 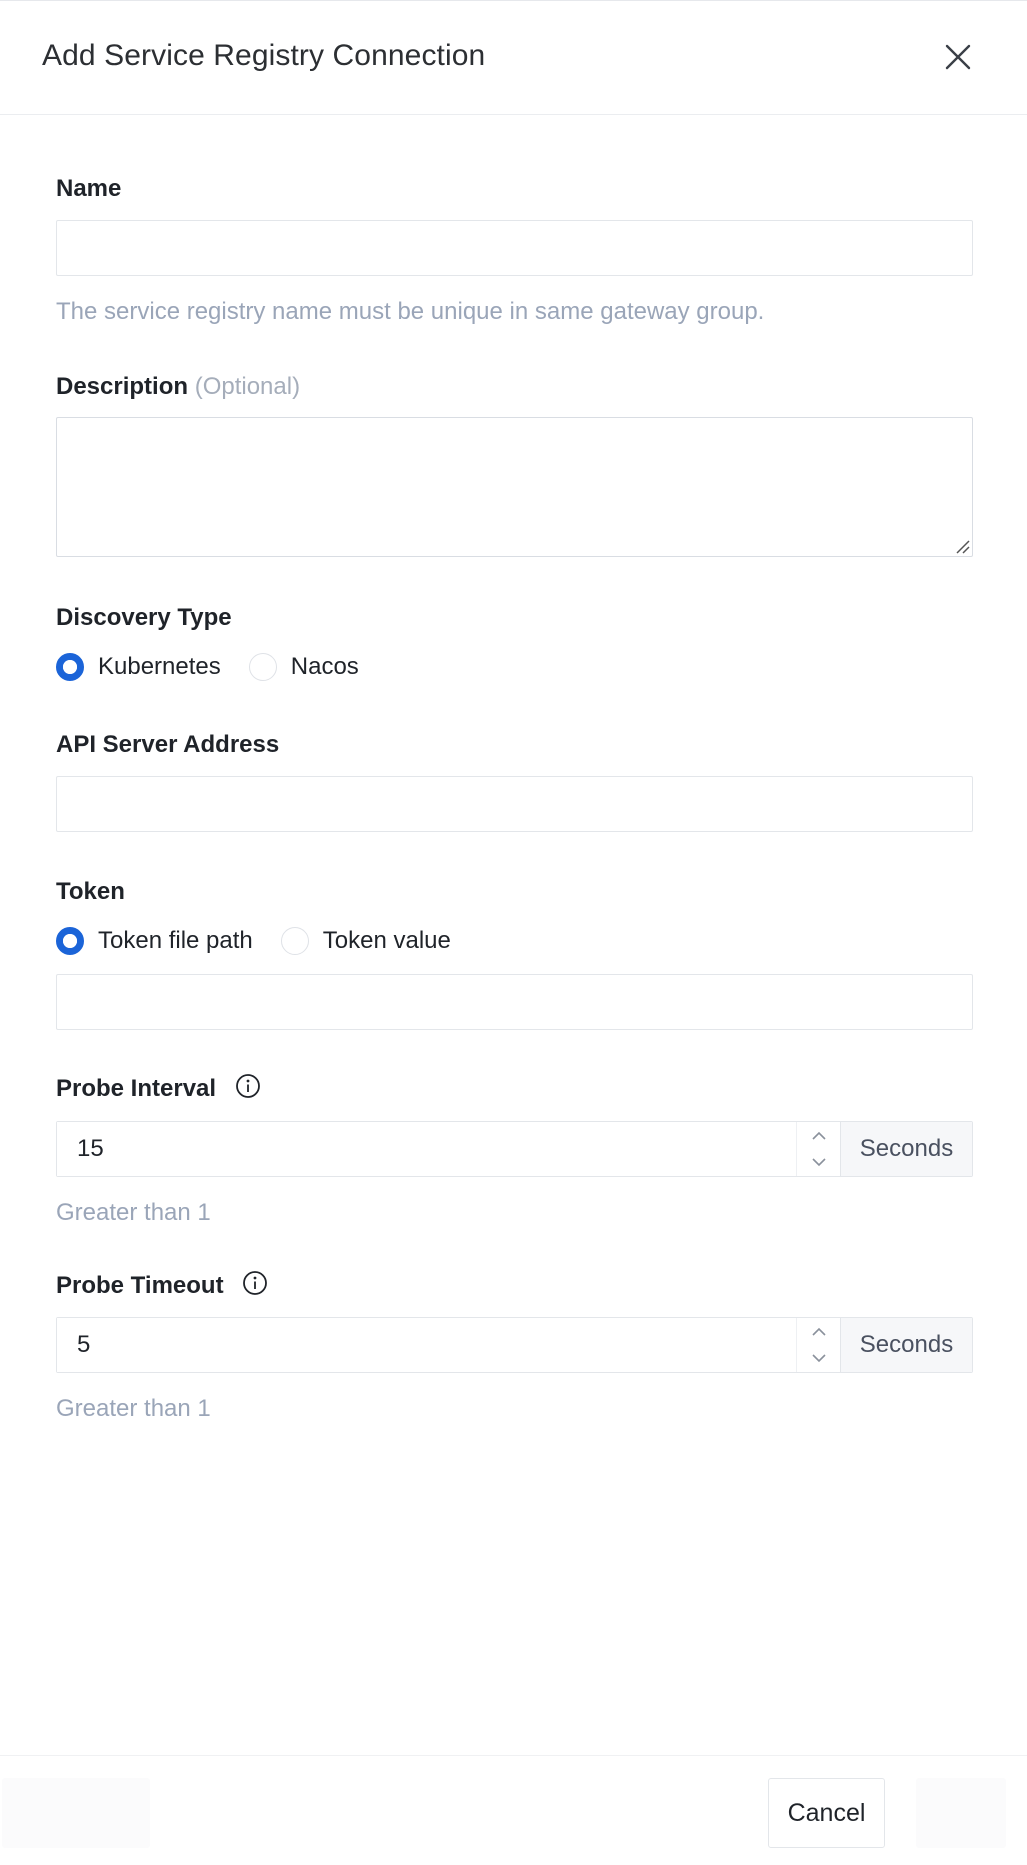 I want to click on api-server-input, so click(x=514, y=804).